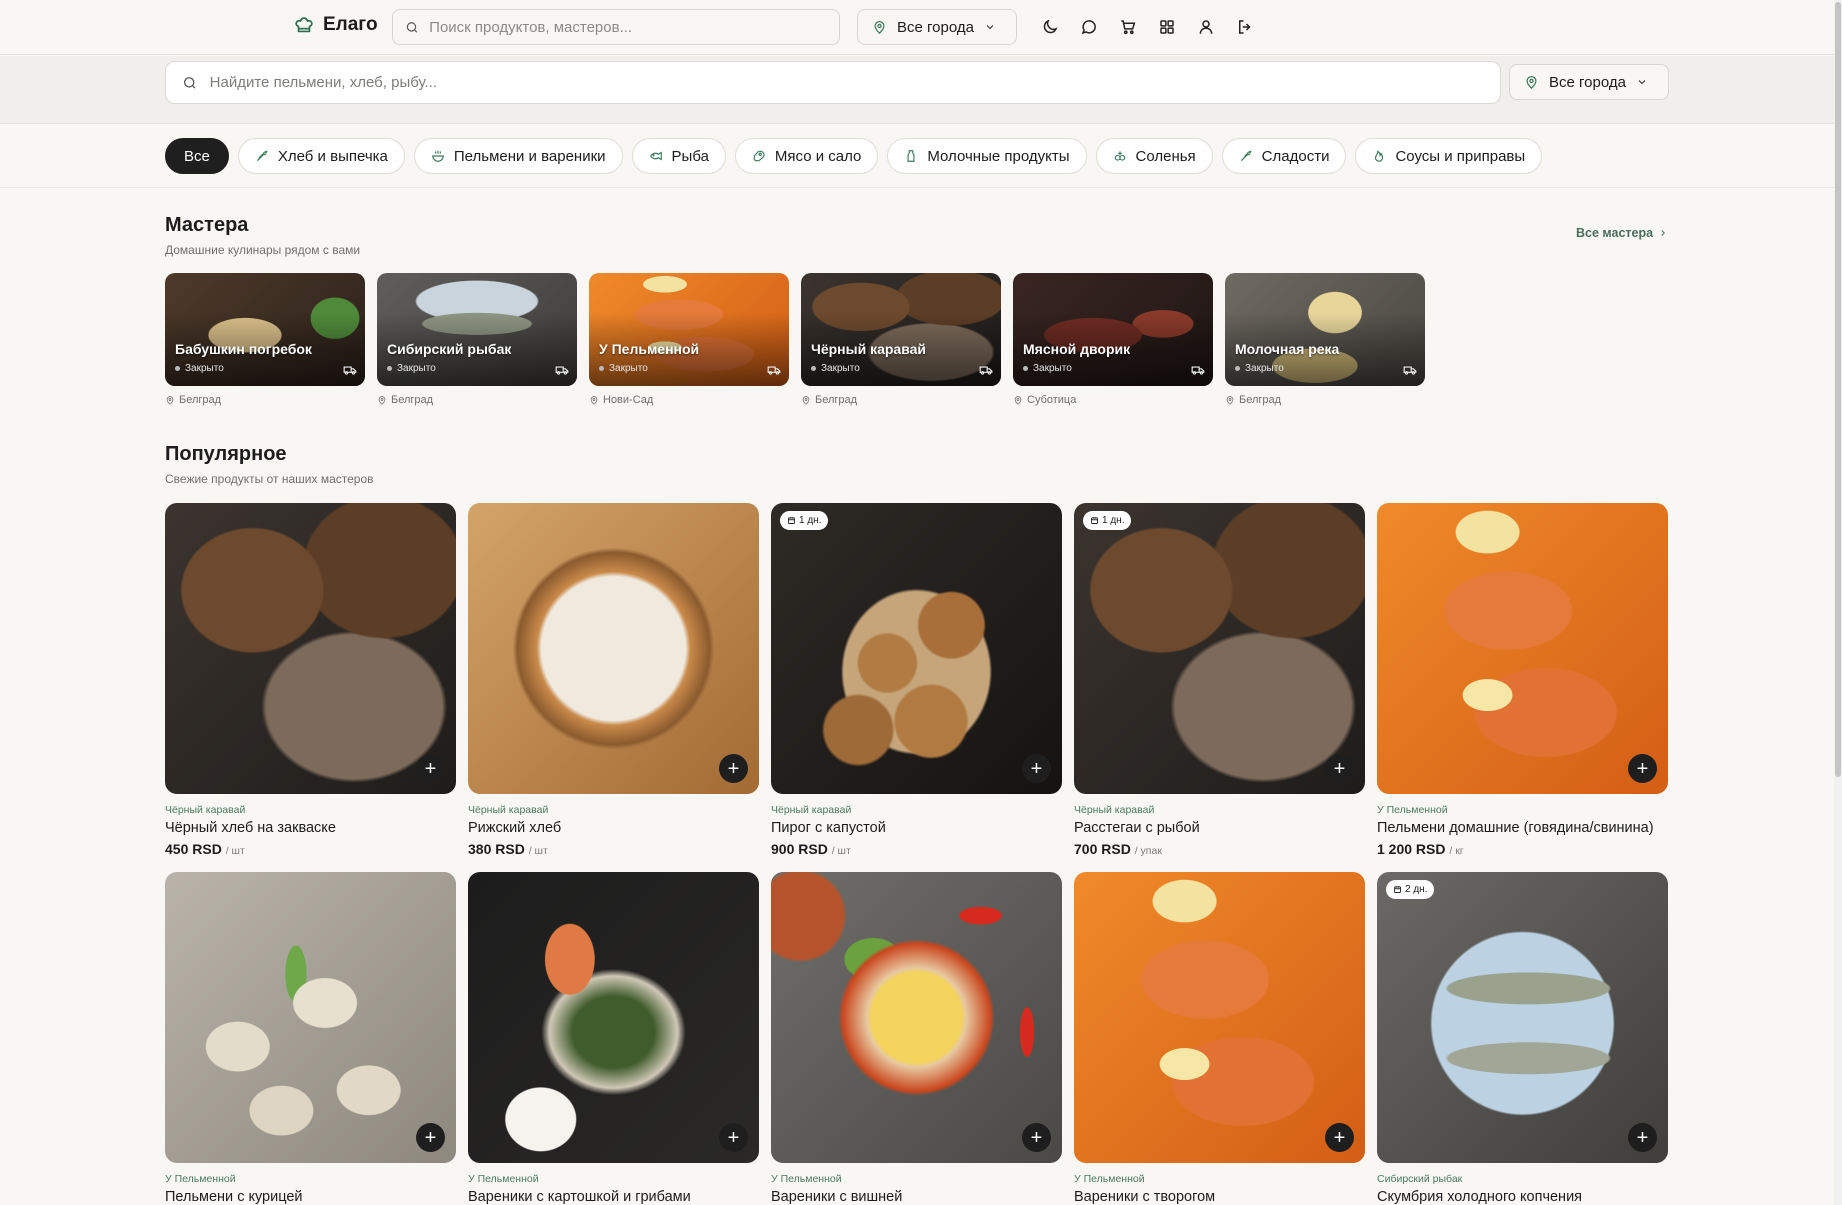  What do you see at coordinates (1522, 1197) in the screenshot?
I see `product-name: Скумбрия холодного копчения` at bounding box center [1522, 1197].